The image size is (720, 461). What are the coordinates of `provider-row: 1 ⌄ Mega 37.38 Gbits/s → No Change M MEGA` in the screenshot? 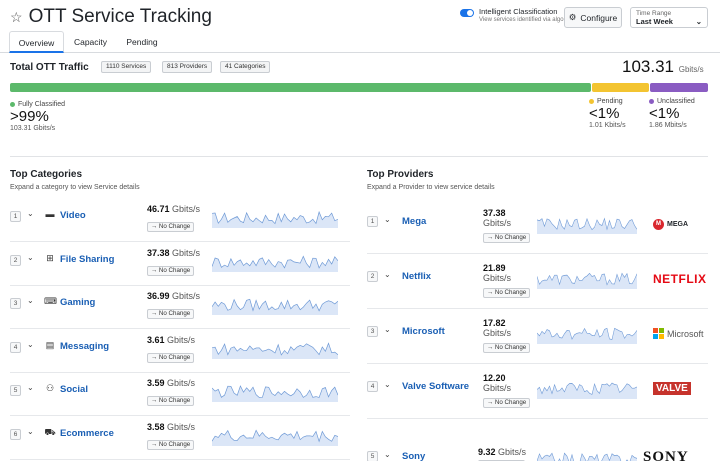 It's located at (537, 227).